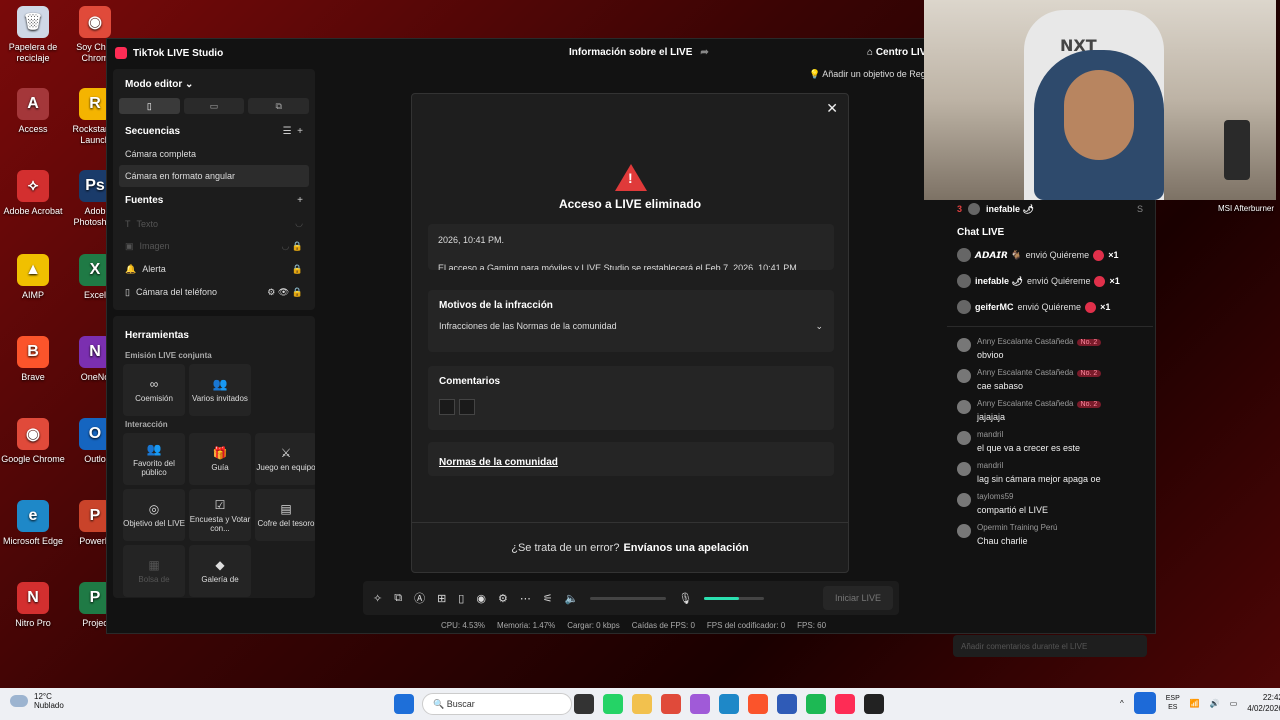  Describe the element at coordinates (819, 326) in the screenshot. I see `chevron-down-icon: ⌄` at that location.